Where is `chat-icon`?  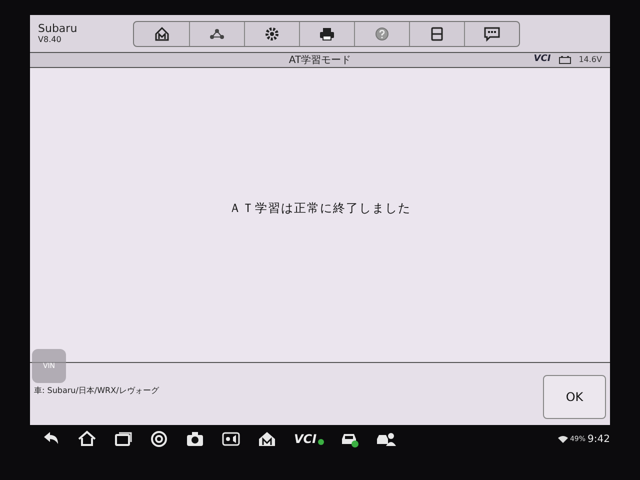
chat-icon is located at coordinates (492, 34).